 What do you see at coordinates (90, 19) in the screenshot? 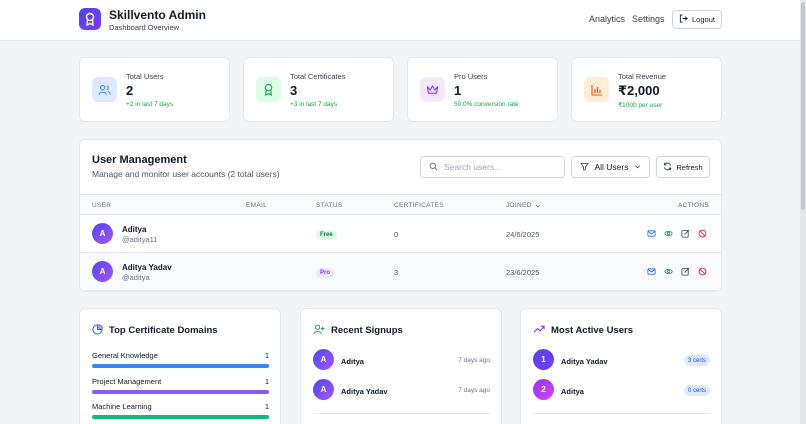
I see `award-logo-icon` at bounding box center [90, 19].